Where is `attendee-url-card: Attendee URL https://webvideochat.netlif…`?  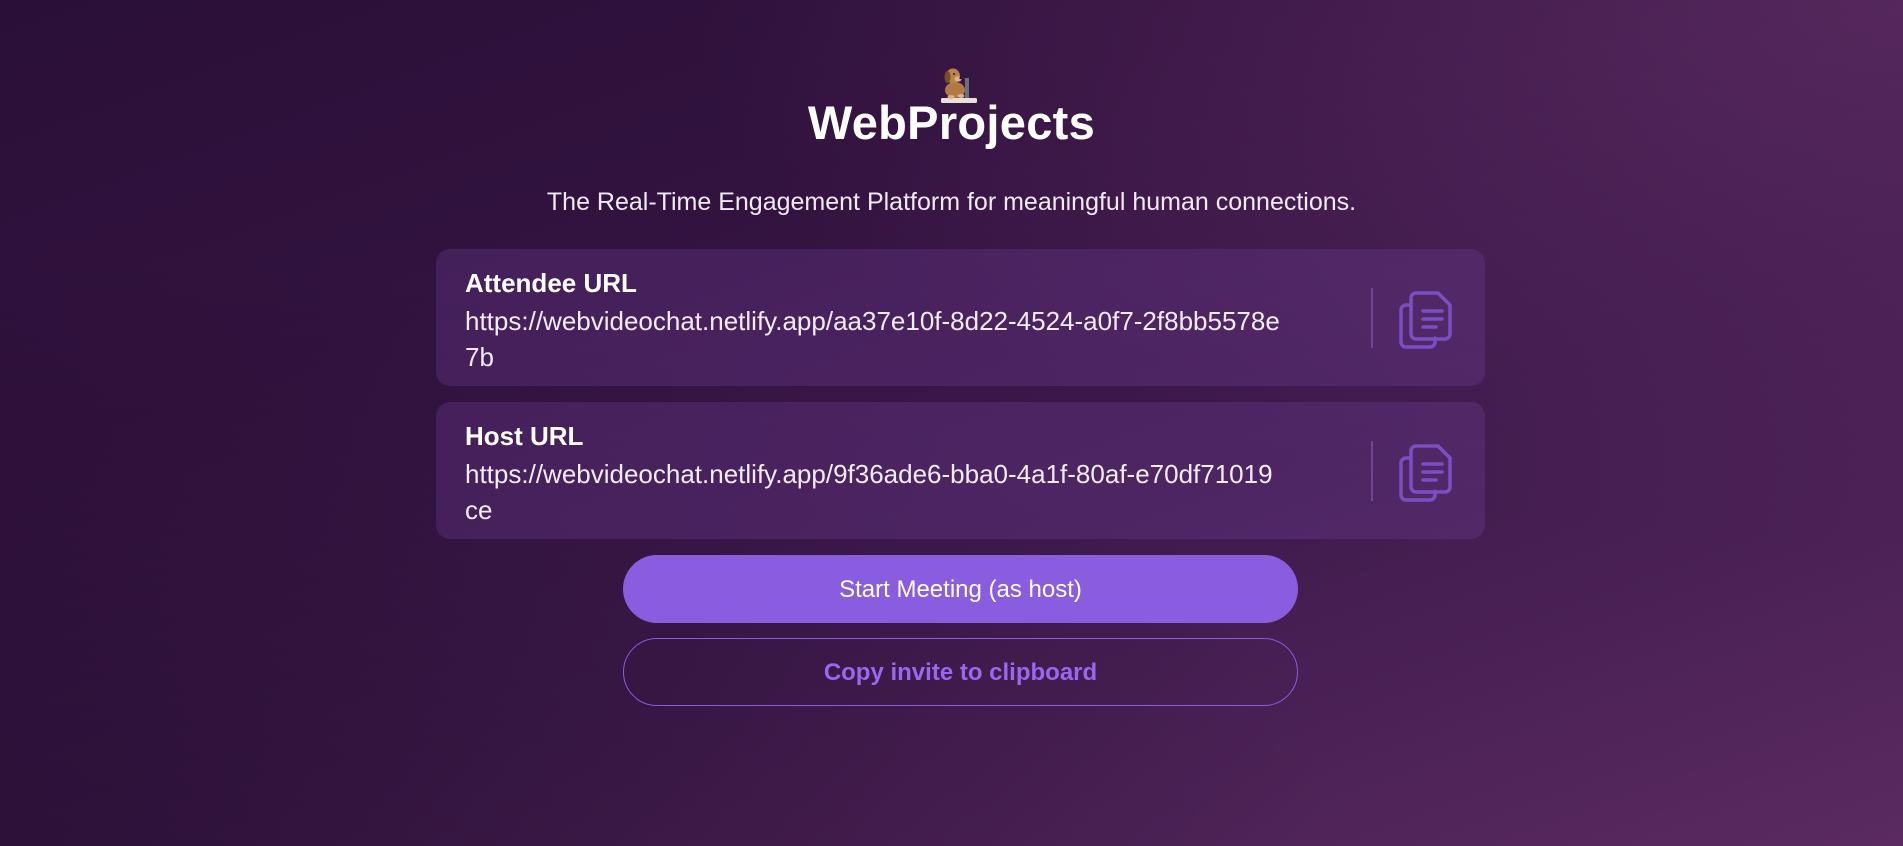
attendee-url-card: Attendee URL https://webvideochat.netlif… is located at coordinates (960, 317).